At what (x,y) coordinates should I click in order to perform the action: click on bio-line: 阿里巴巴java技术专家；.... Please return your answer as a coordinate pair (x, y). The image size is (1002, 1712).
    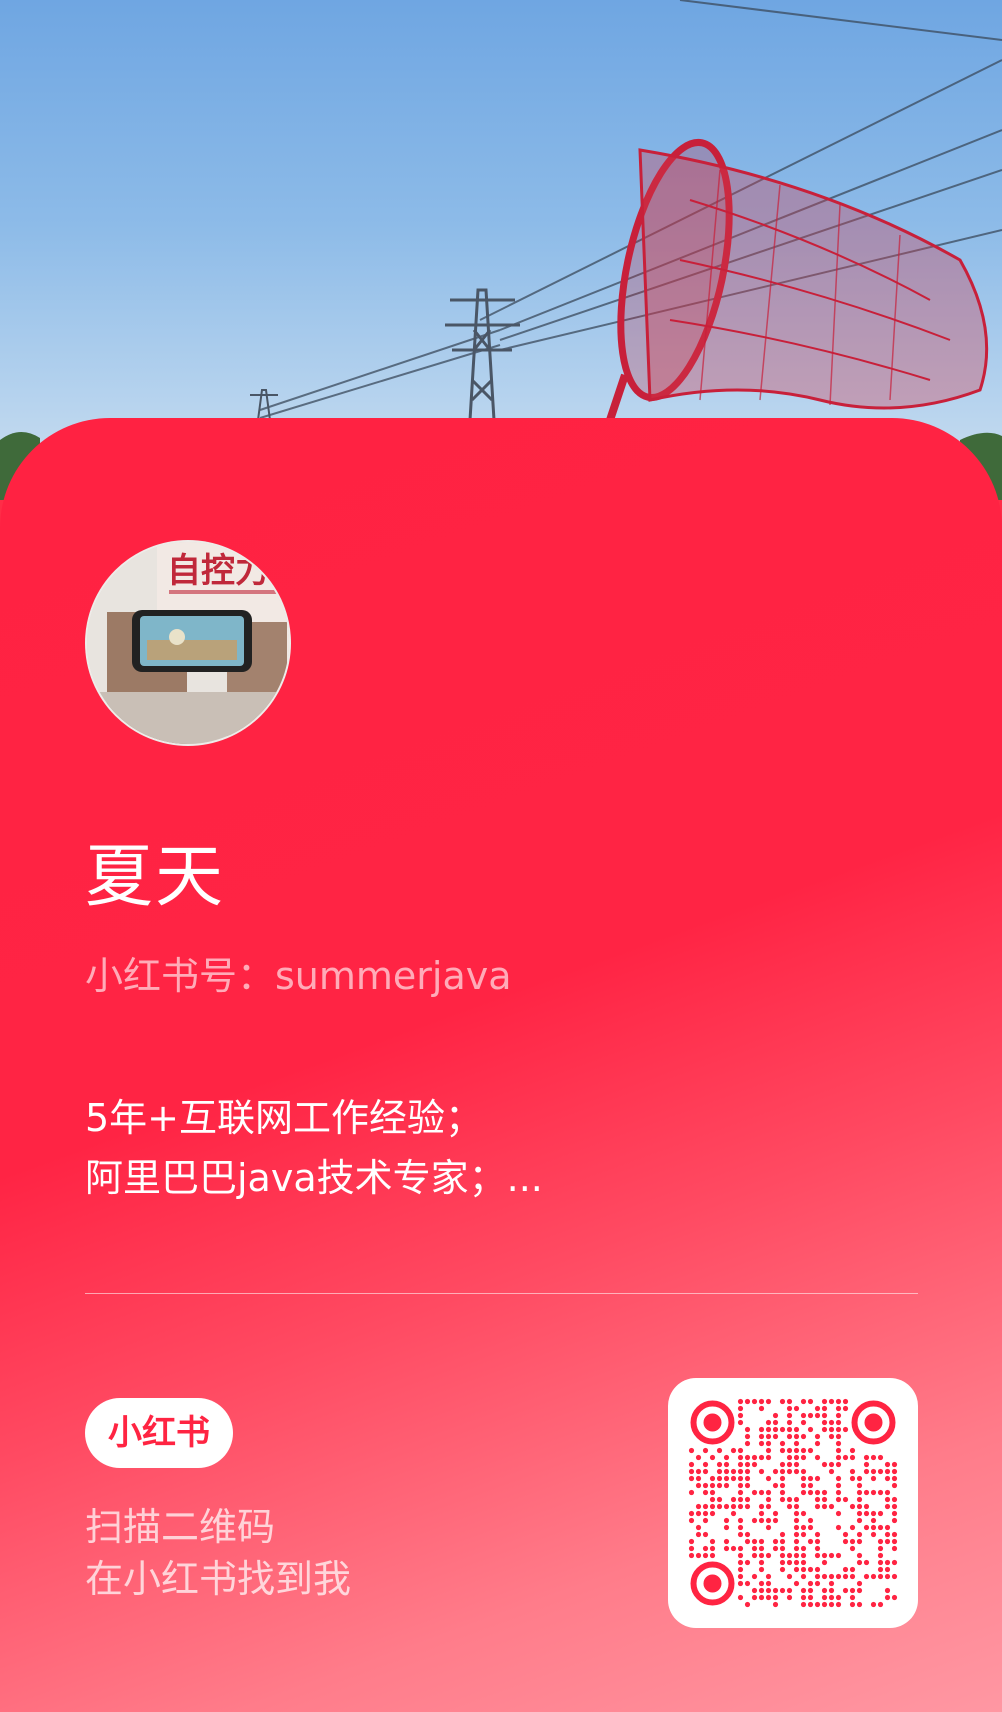
    Looking at the image, I should click on (314, 1178).